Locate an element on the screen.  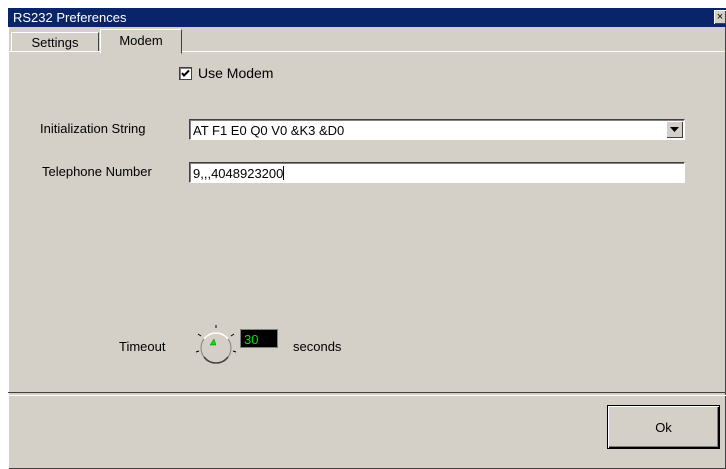
window-title: RS232 Preferences is located at coordinates (70, 17).